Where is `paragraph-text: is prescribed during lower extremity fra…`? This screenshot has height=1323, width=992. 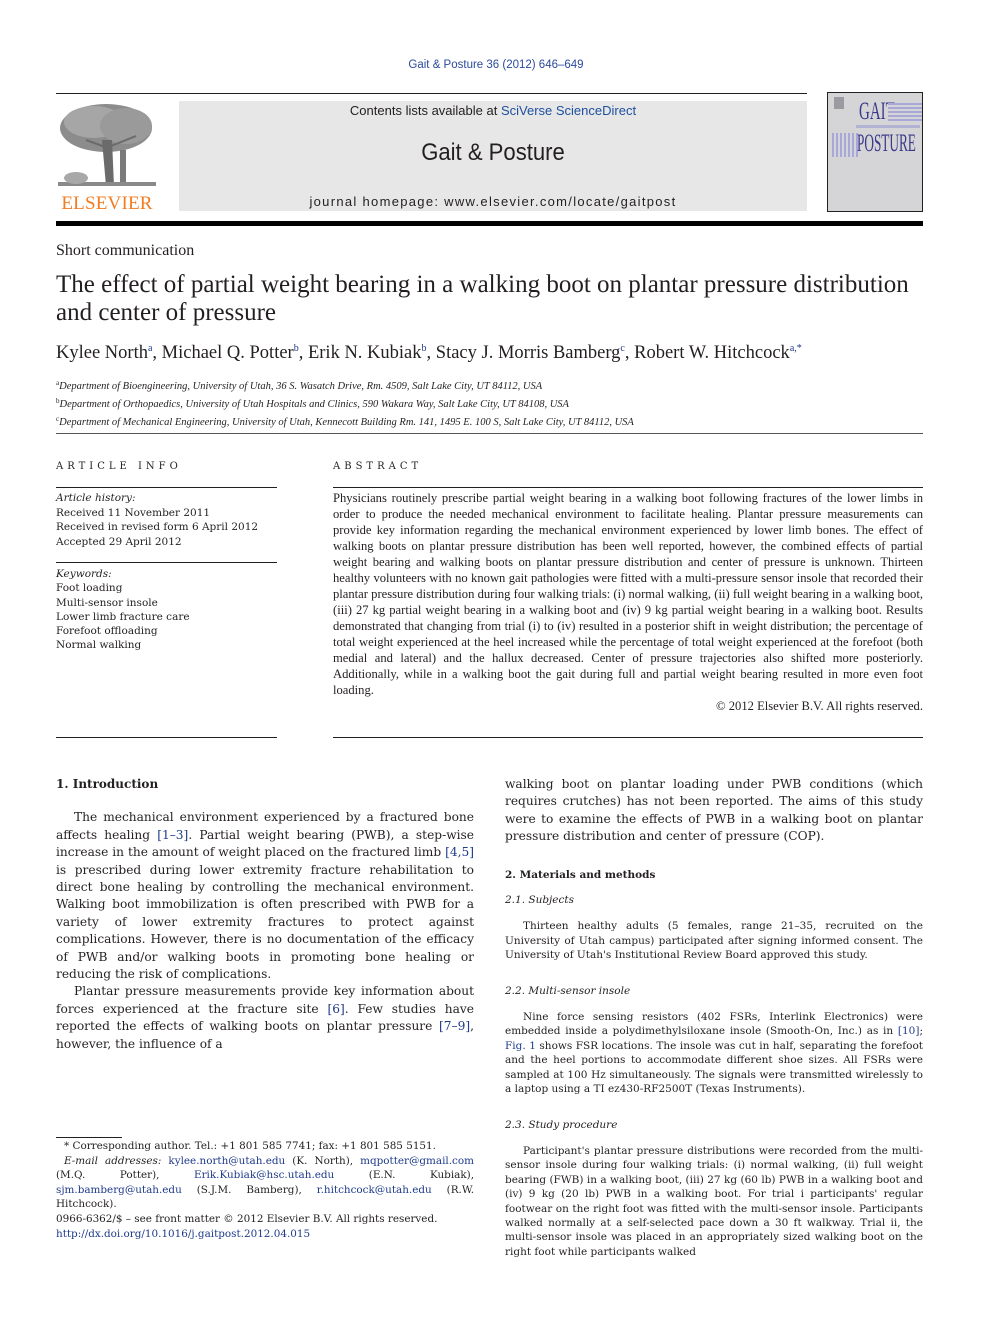
paragraph-text: is prescribed during lower extremity fra… is located at coordinates (265, 922).